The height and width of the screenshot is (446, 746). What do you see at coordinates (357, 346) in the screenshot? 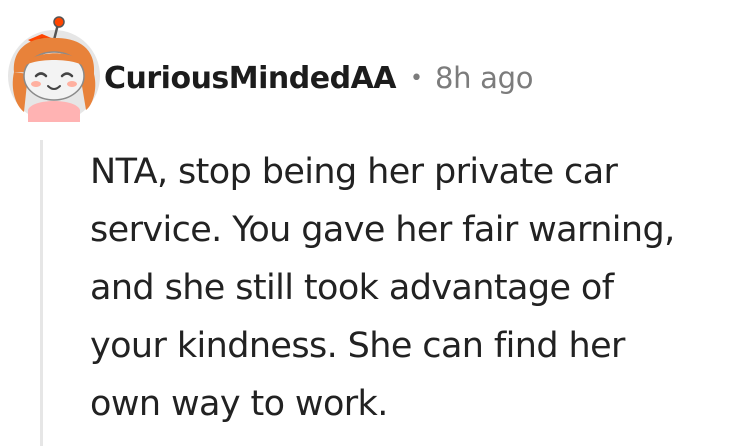
I see `comment-body-line: your kindness. She can find her` at bounding box center [357, 346].